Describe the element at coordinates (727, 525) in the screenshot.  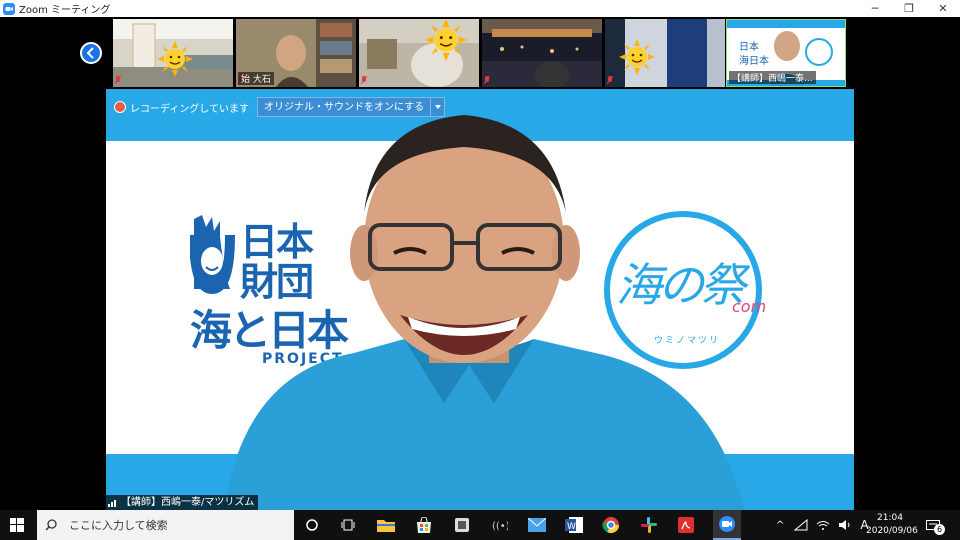
I see `zoom-taskbar-icon` at that location.